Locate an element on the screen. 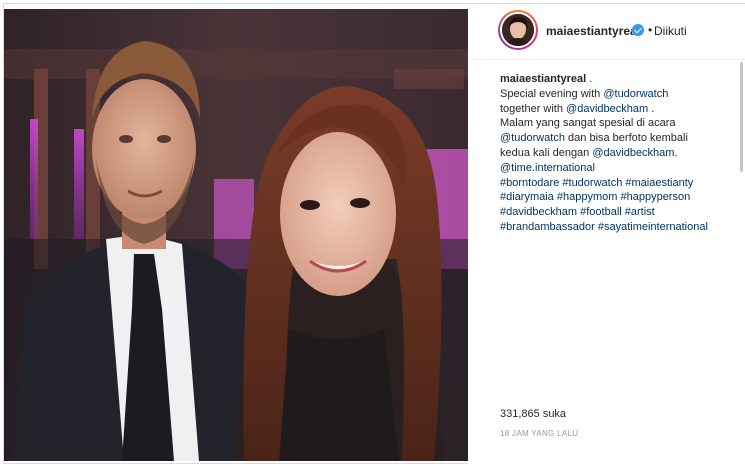  avatar is located at coordinates (518, 30).